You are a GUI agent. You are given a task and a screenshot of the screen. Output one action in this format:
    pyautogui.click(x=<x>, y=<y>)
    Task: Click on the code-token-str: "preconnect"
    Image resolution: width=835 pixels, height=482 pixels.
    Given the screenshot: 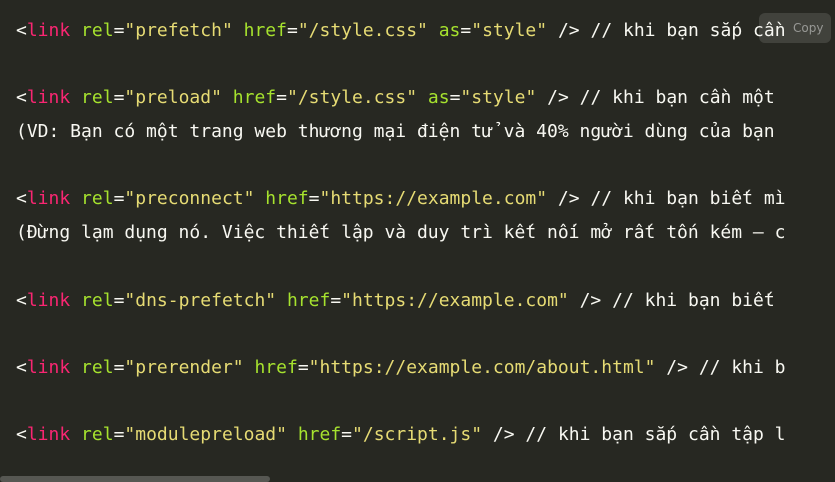 What is the action you would take?
    pyautogui.click(x=189, y=199)
    